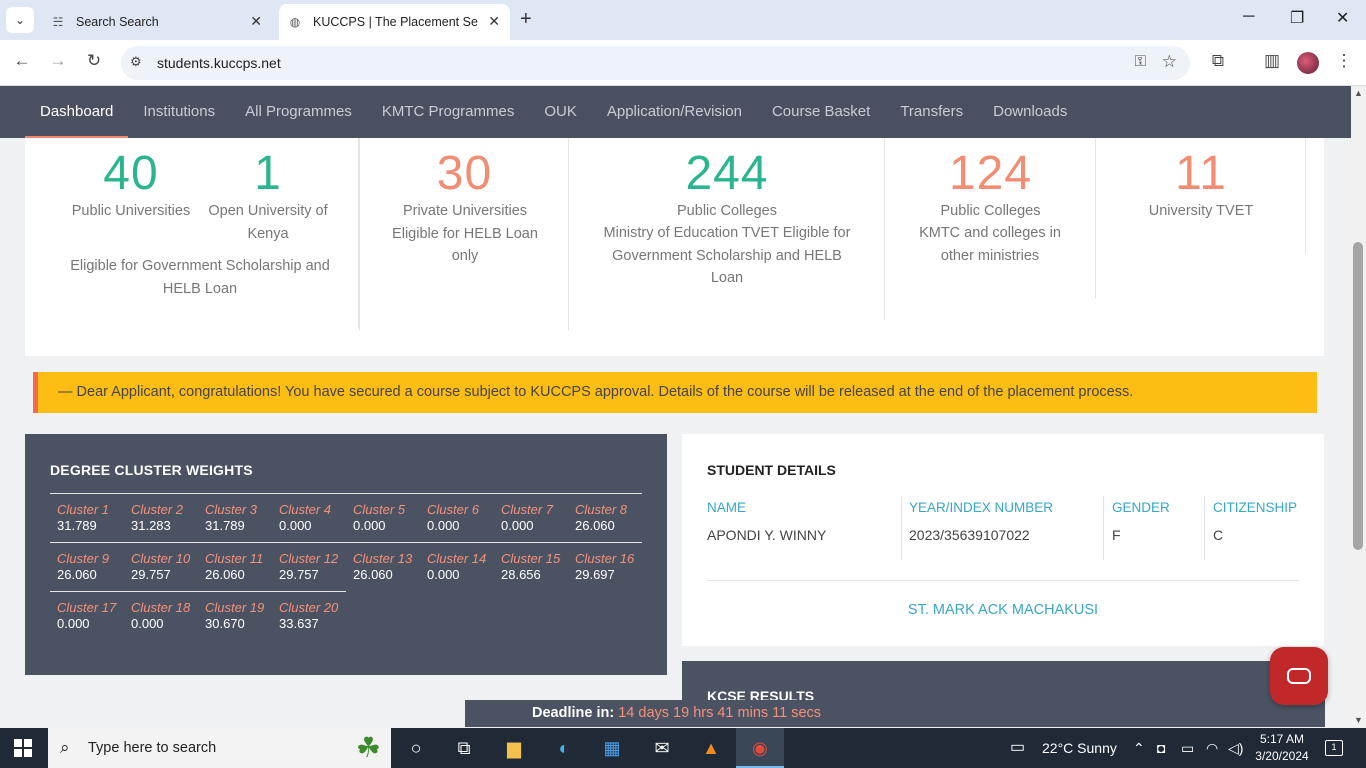 The image size is (1366, 768). I want to click on side-panel-icon: ▥, so click(1272, 61).